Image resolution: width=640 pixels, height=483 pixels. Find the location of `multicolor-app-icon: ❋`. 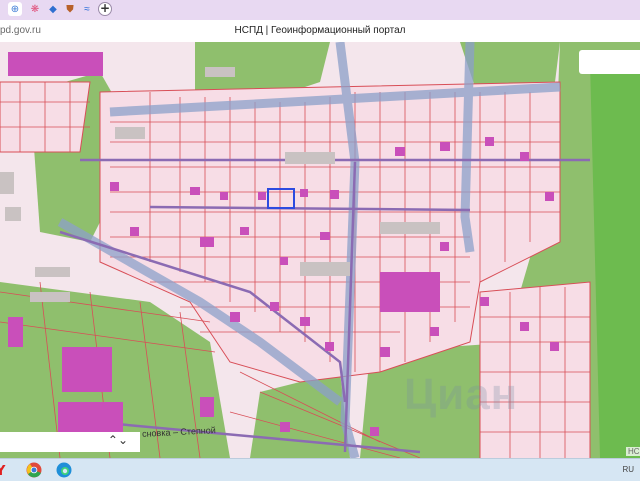

multicolor-app-icon: ❋ is located at coordinates (35, 9).